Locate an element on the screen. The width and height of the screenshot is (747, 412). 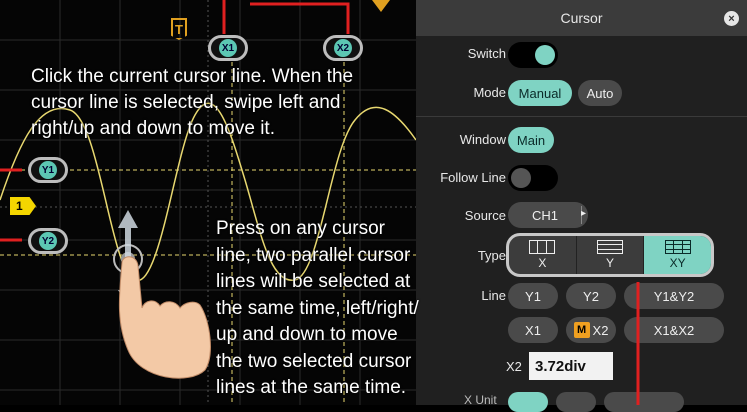
cursor-x2-label: X2 is located at coordinates (343, 48).